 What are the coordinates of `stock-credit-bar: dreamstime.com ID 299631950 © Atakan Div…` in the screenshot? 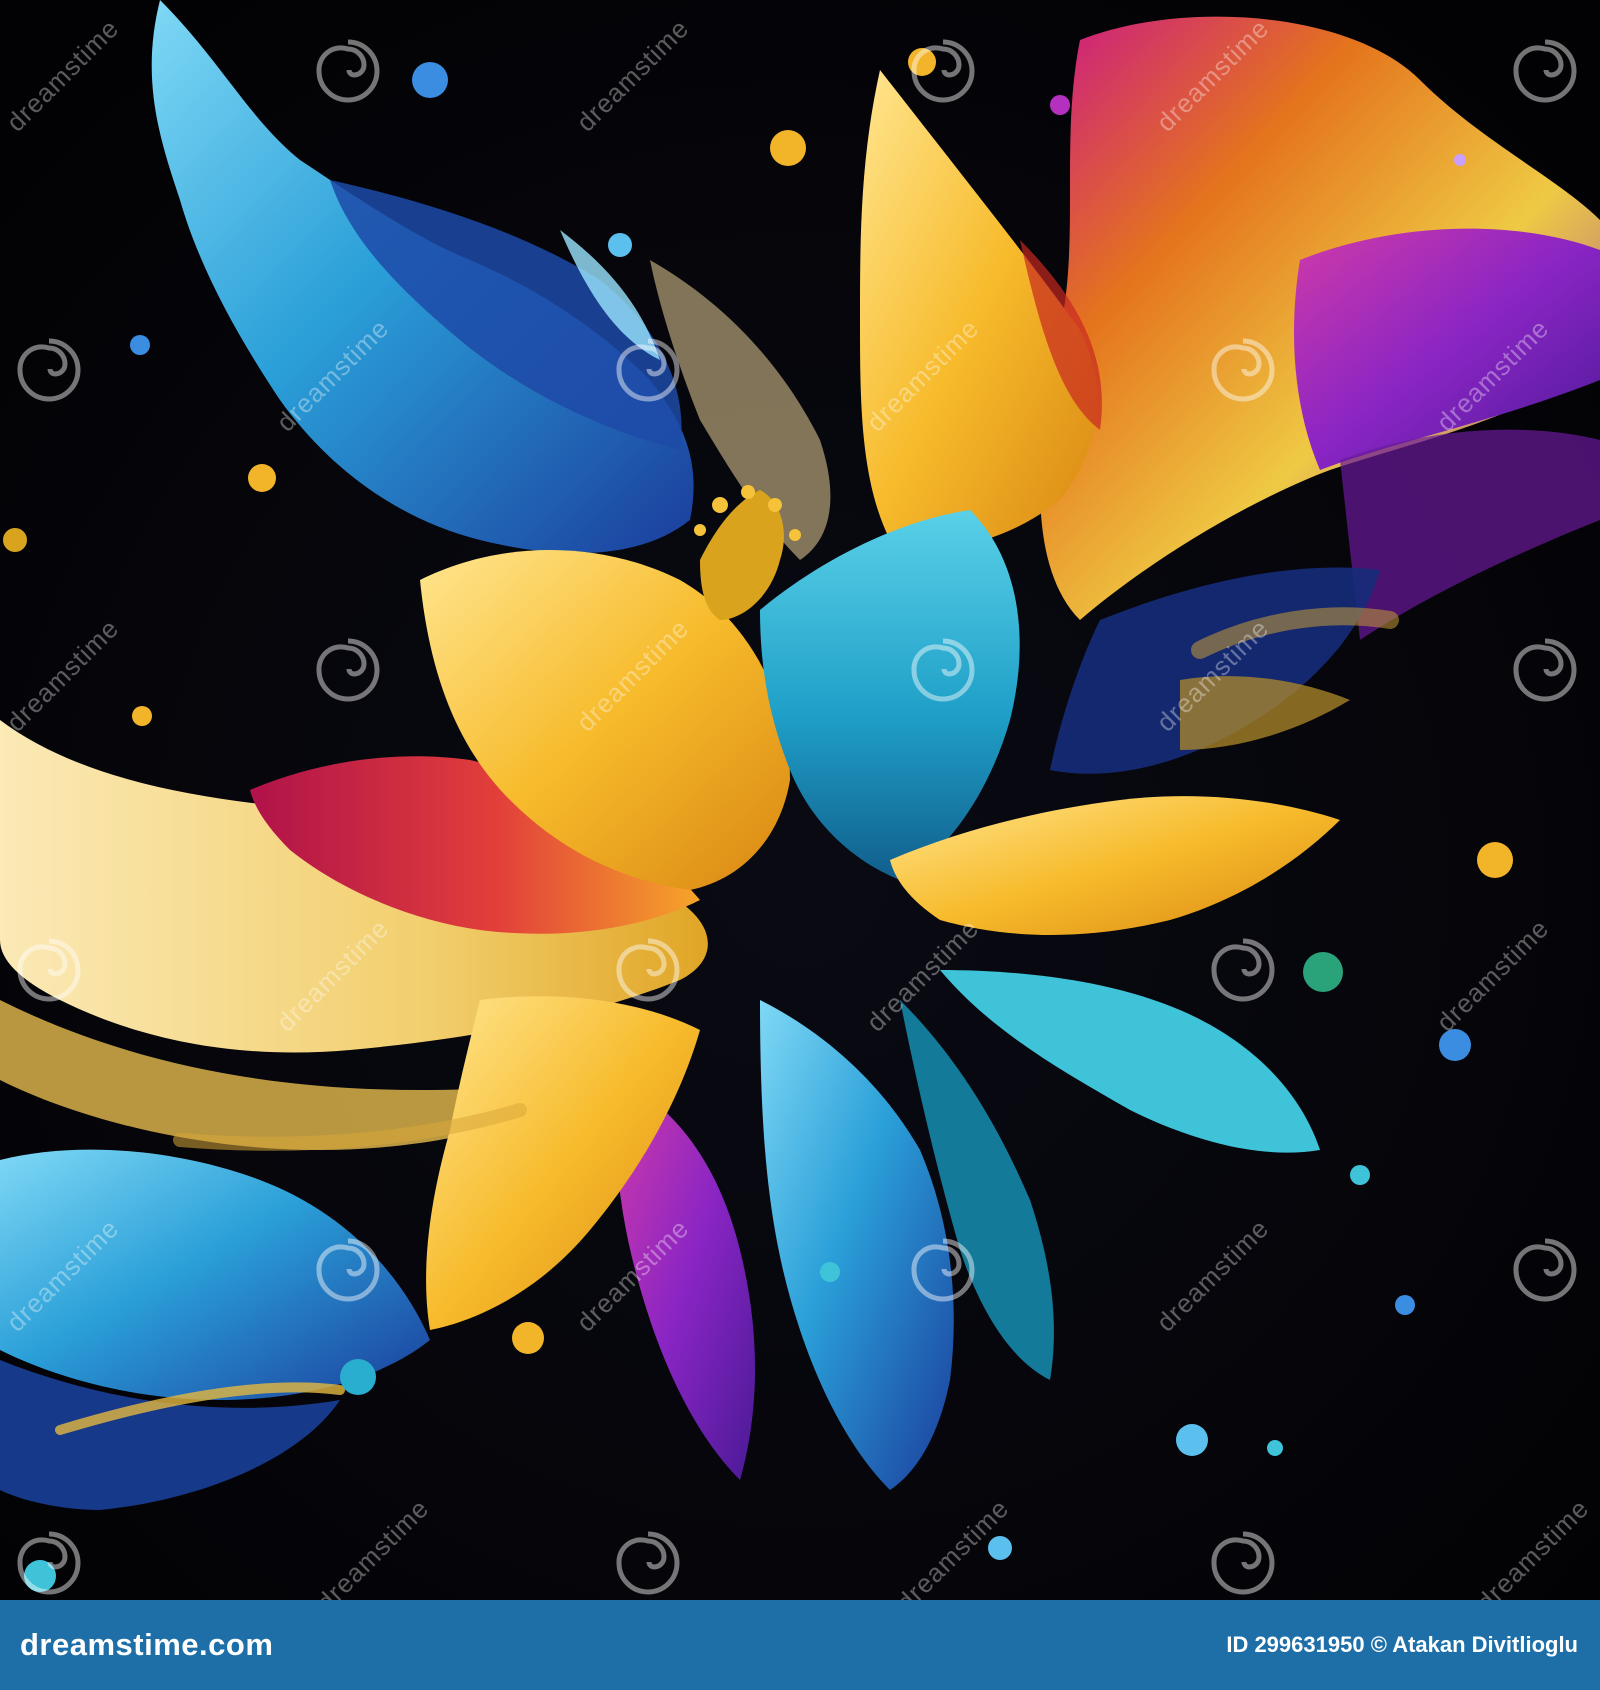 It's located at (800, 1645).